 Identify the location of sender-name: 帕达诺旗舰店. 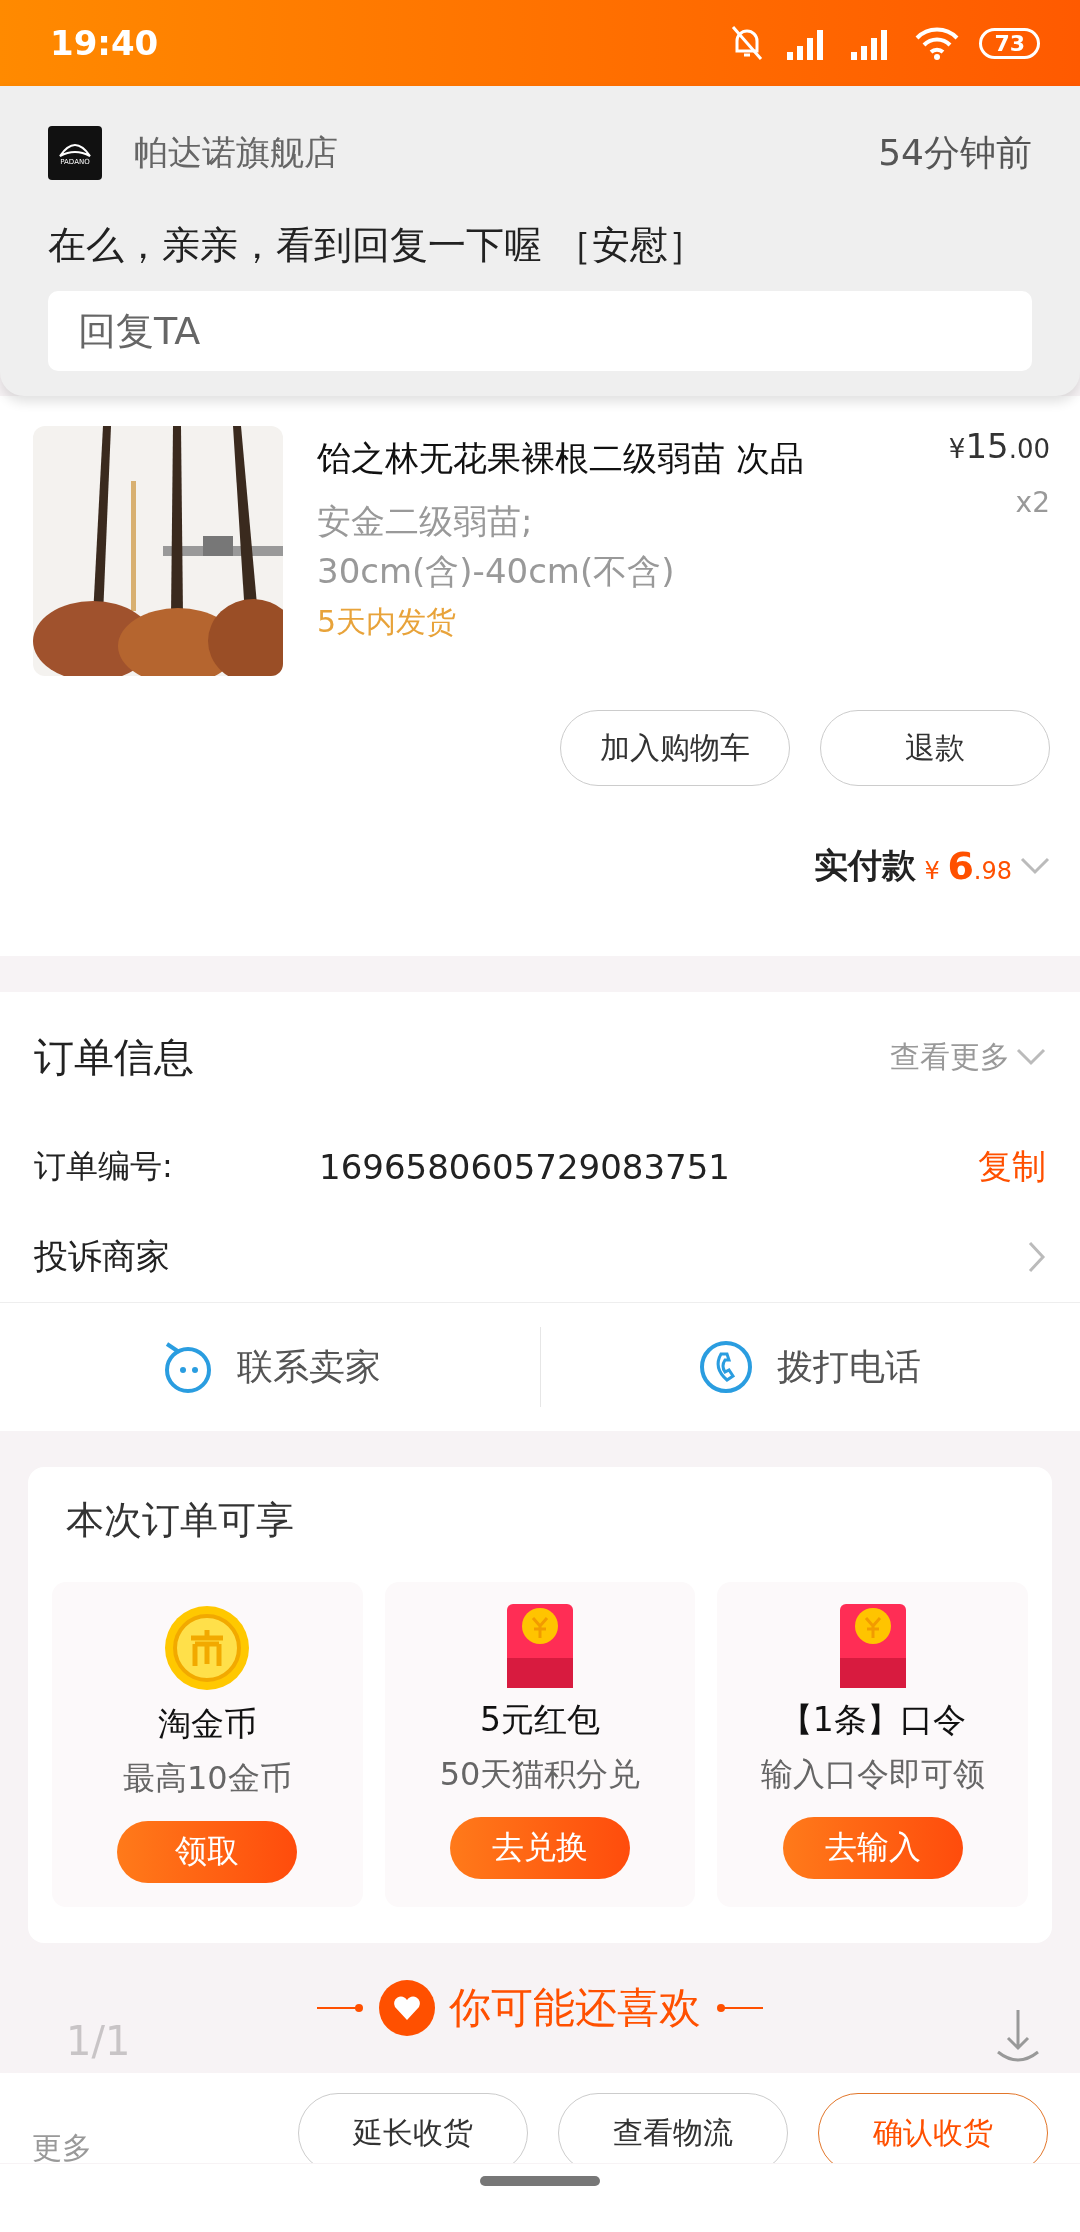
(236, 152).